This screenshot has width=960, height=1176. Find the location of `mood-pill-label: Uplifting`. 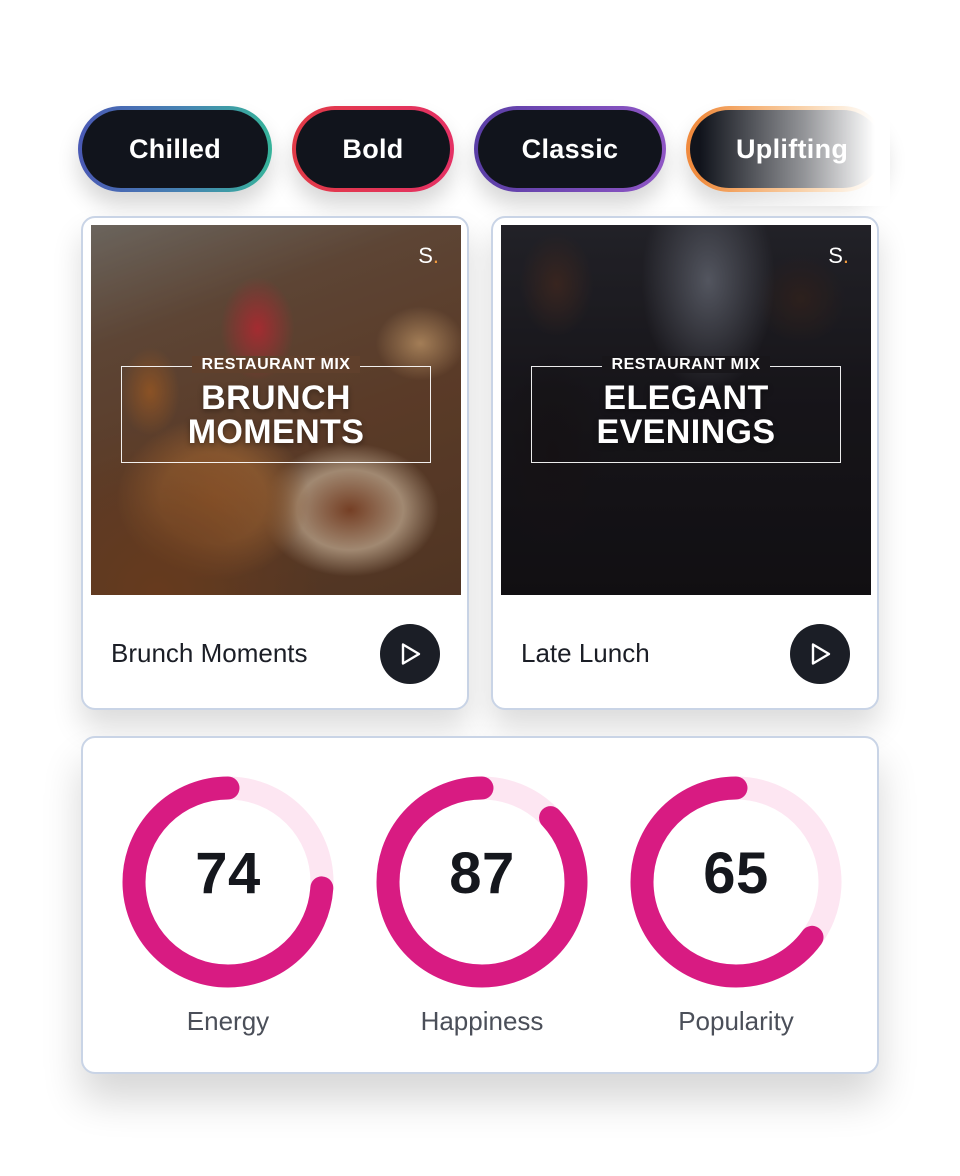

mood-pill-label: Uplifting is located at coordinates (786, 149).